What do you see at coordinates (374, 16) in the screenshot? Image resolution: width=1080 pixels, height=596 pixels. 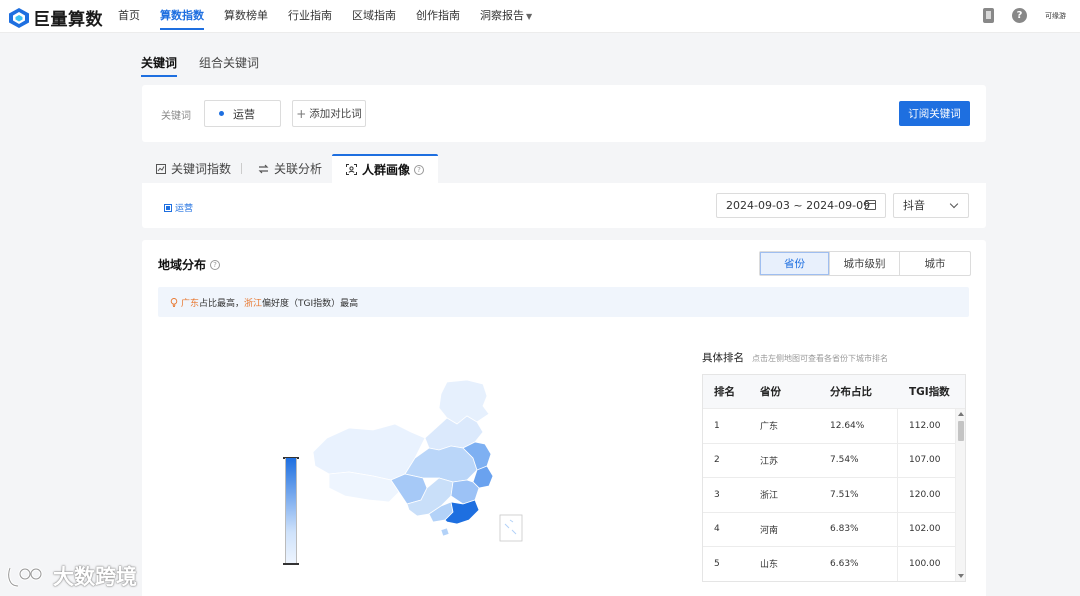 I see `nav-item-region: 区域指南` at bounding box center [374, 16].